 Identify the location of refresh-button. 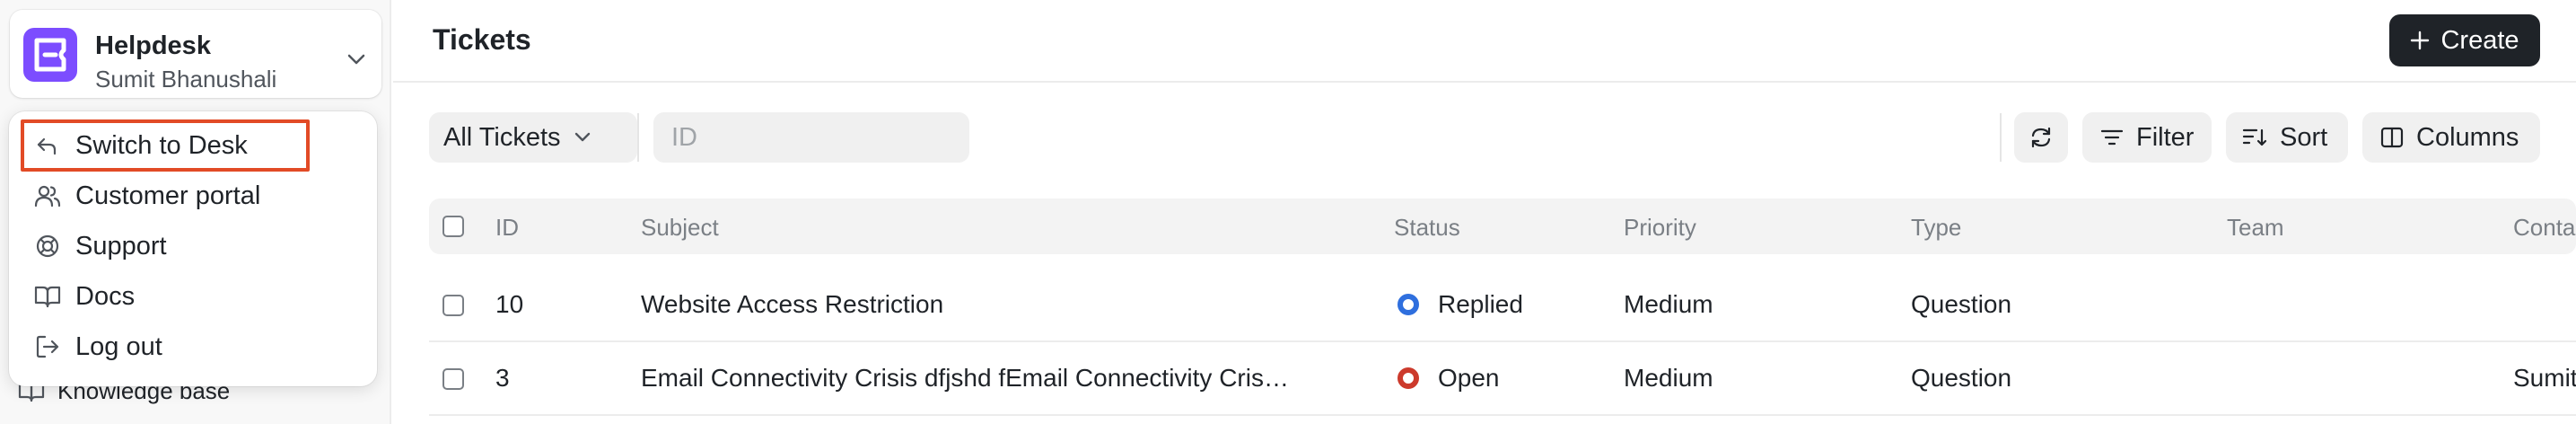
(2041, 137).